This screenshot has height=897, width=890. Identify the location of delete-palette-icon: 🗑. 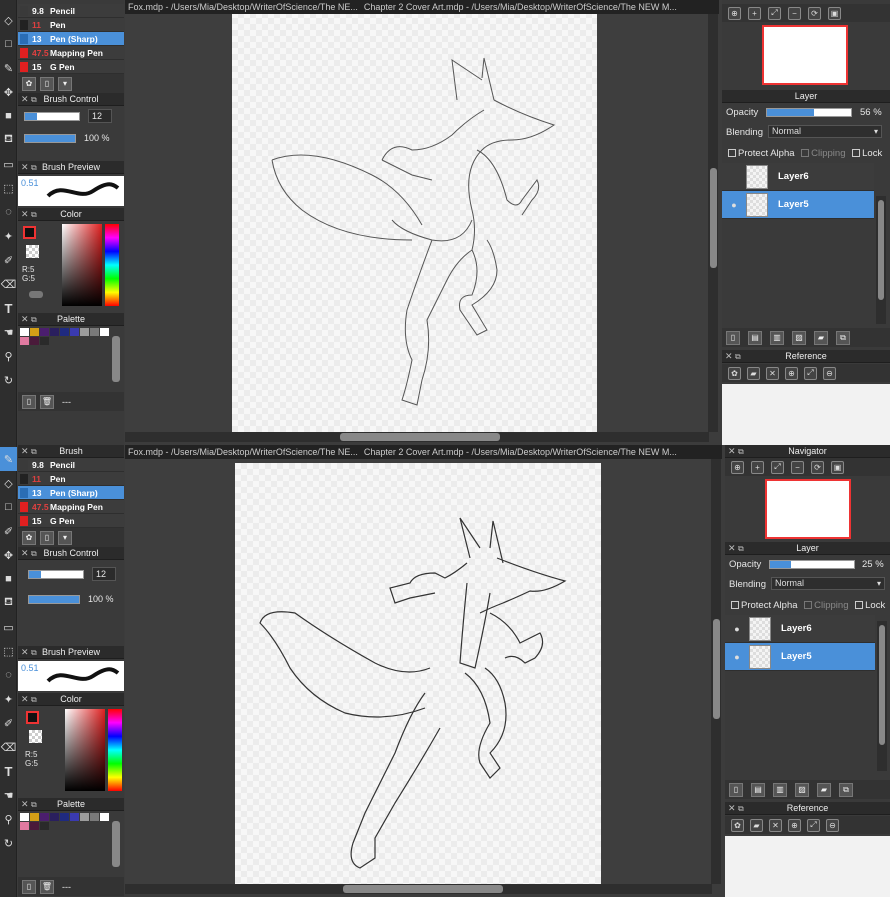
(47, 886).